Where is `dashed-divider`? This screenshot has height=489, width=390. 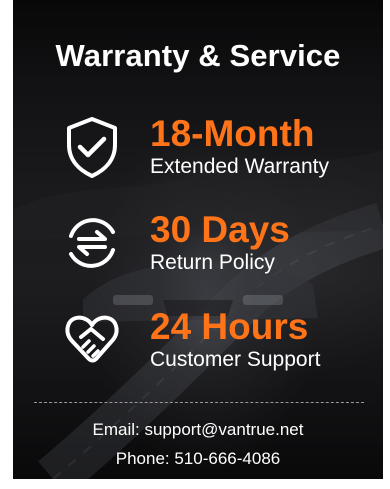
dashed-divider is located at coordinates (199, 402).